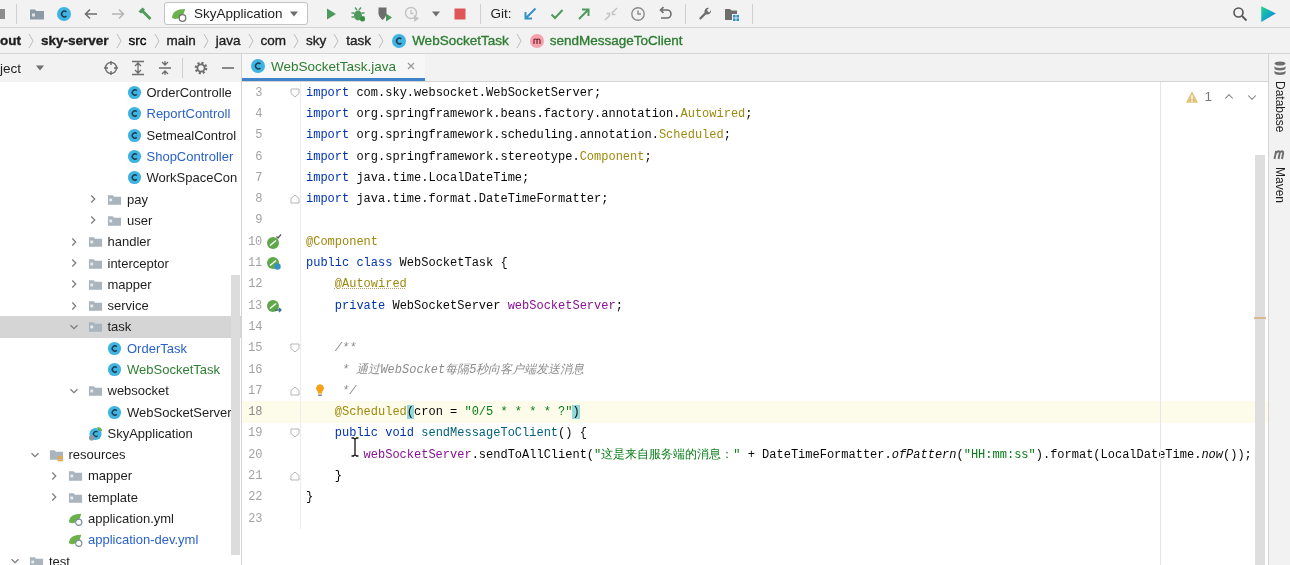  What do you see at coordinates (407, 263) in the screenshot?
I see `code-line: public class WebSocketTask {` at bounding box center [407, 263].